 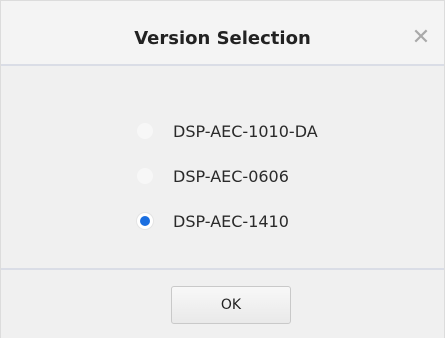 I want to click on ok-button: OK, so click(x=231, y=305).